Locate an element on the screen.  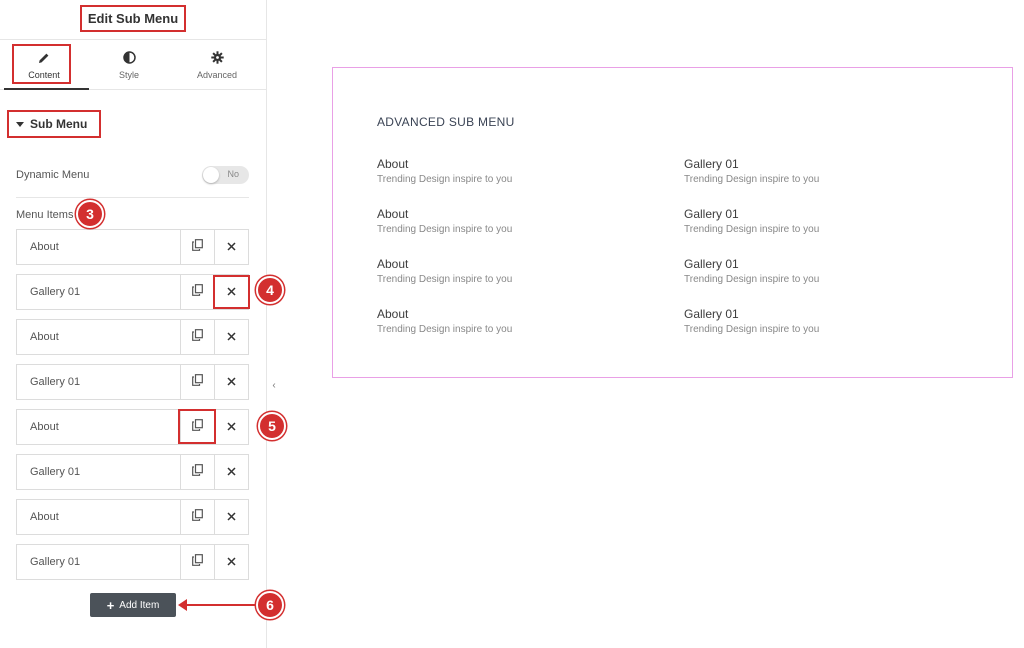
divider is located at coordinates (132, 197).